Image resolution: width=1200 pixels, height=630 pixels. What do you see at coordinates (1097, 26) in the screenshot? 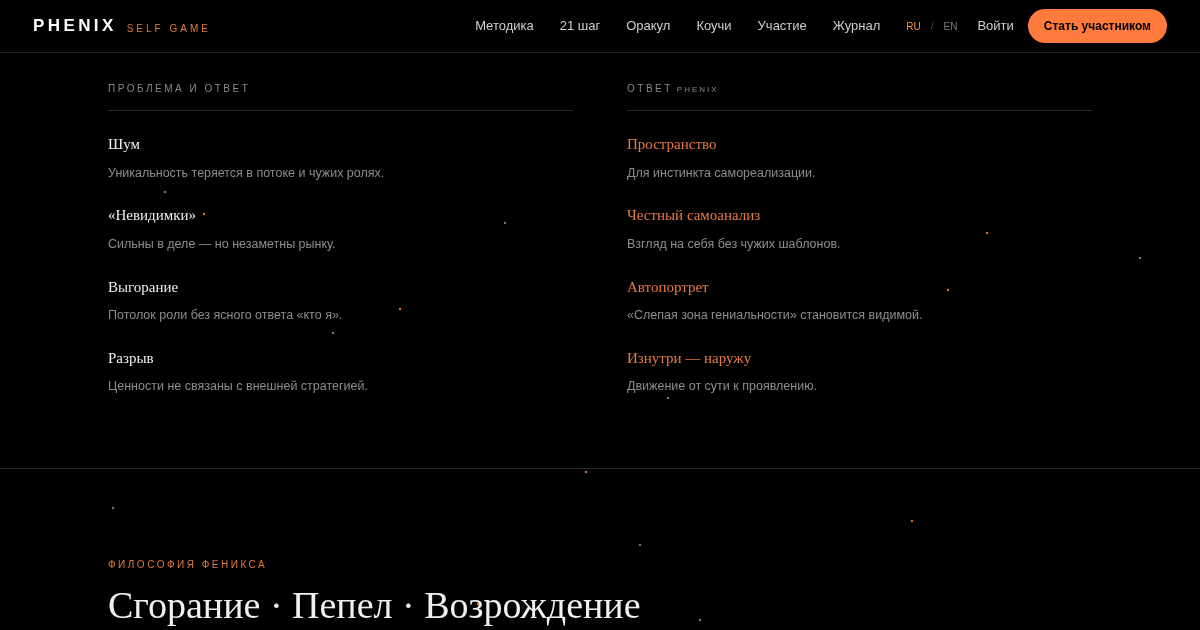
I see `join-button: Стать участником` at bounding box center [1097, 26].